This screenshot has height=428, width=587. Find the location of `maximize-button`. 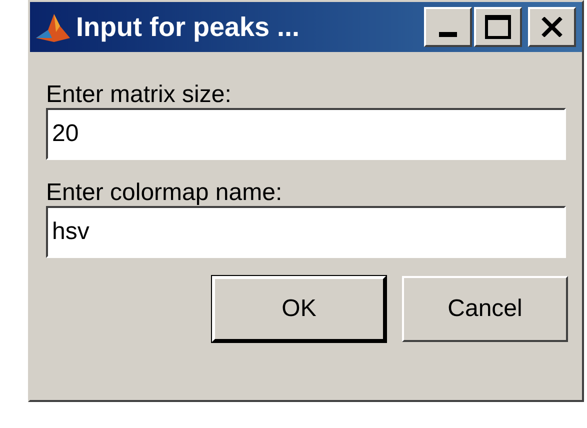

maximize-button is located at coordinates (498, 27).